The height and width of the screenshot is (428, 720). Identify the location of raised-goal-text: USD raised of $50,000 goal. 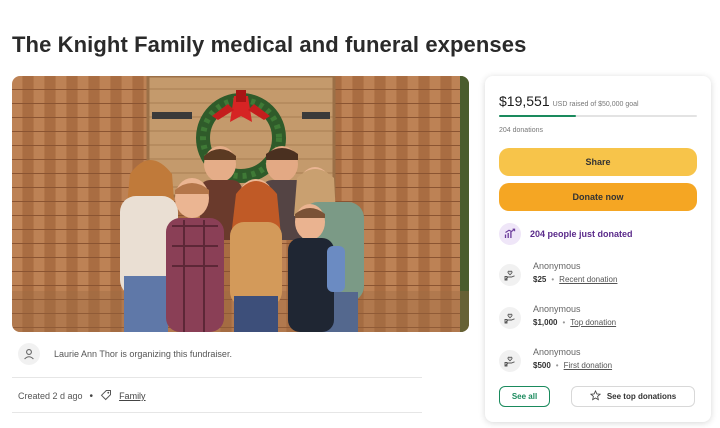
(595, 104).